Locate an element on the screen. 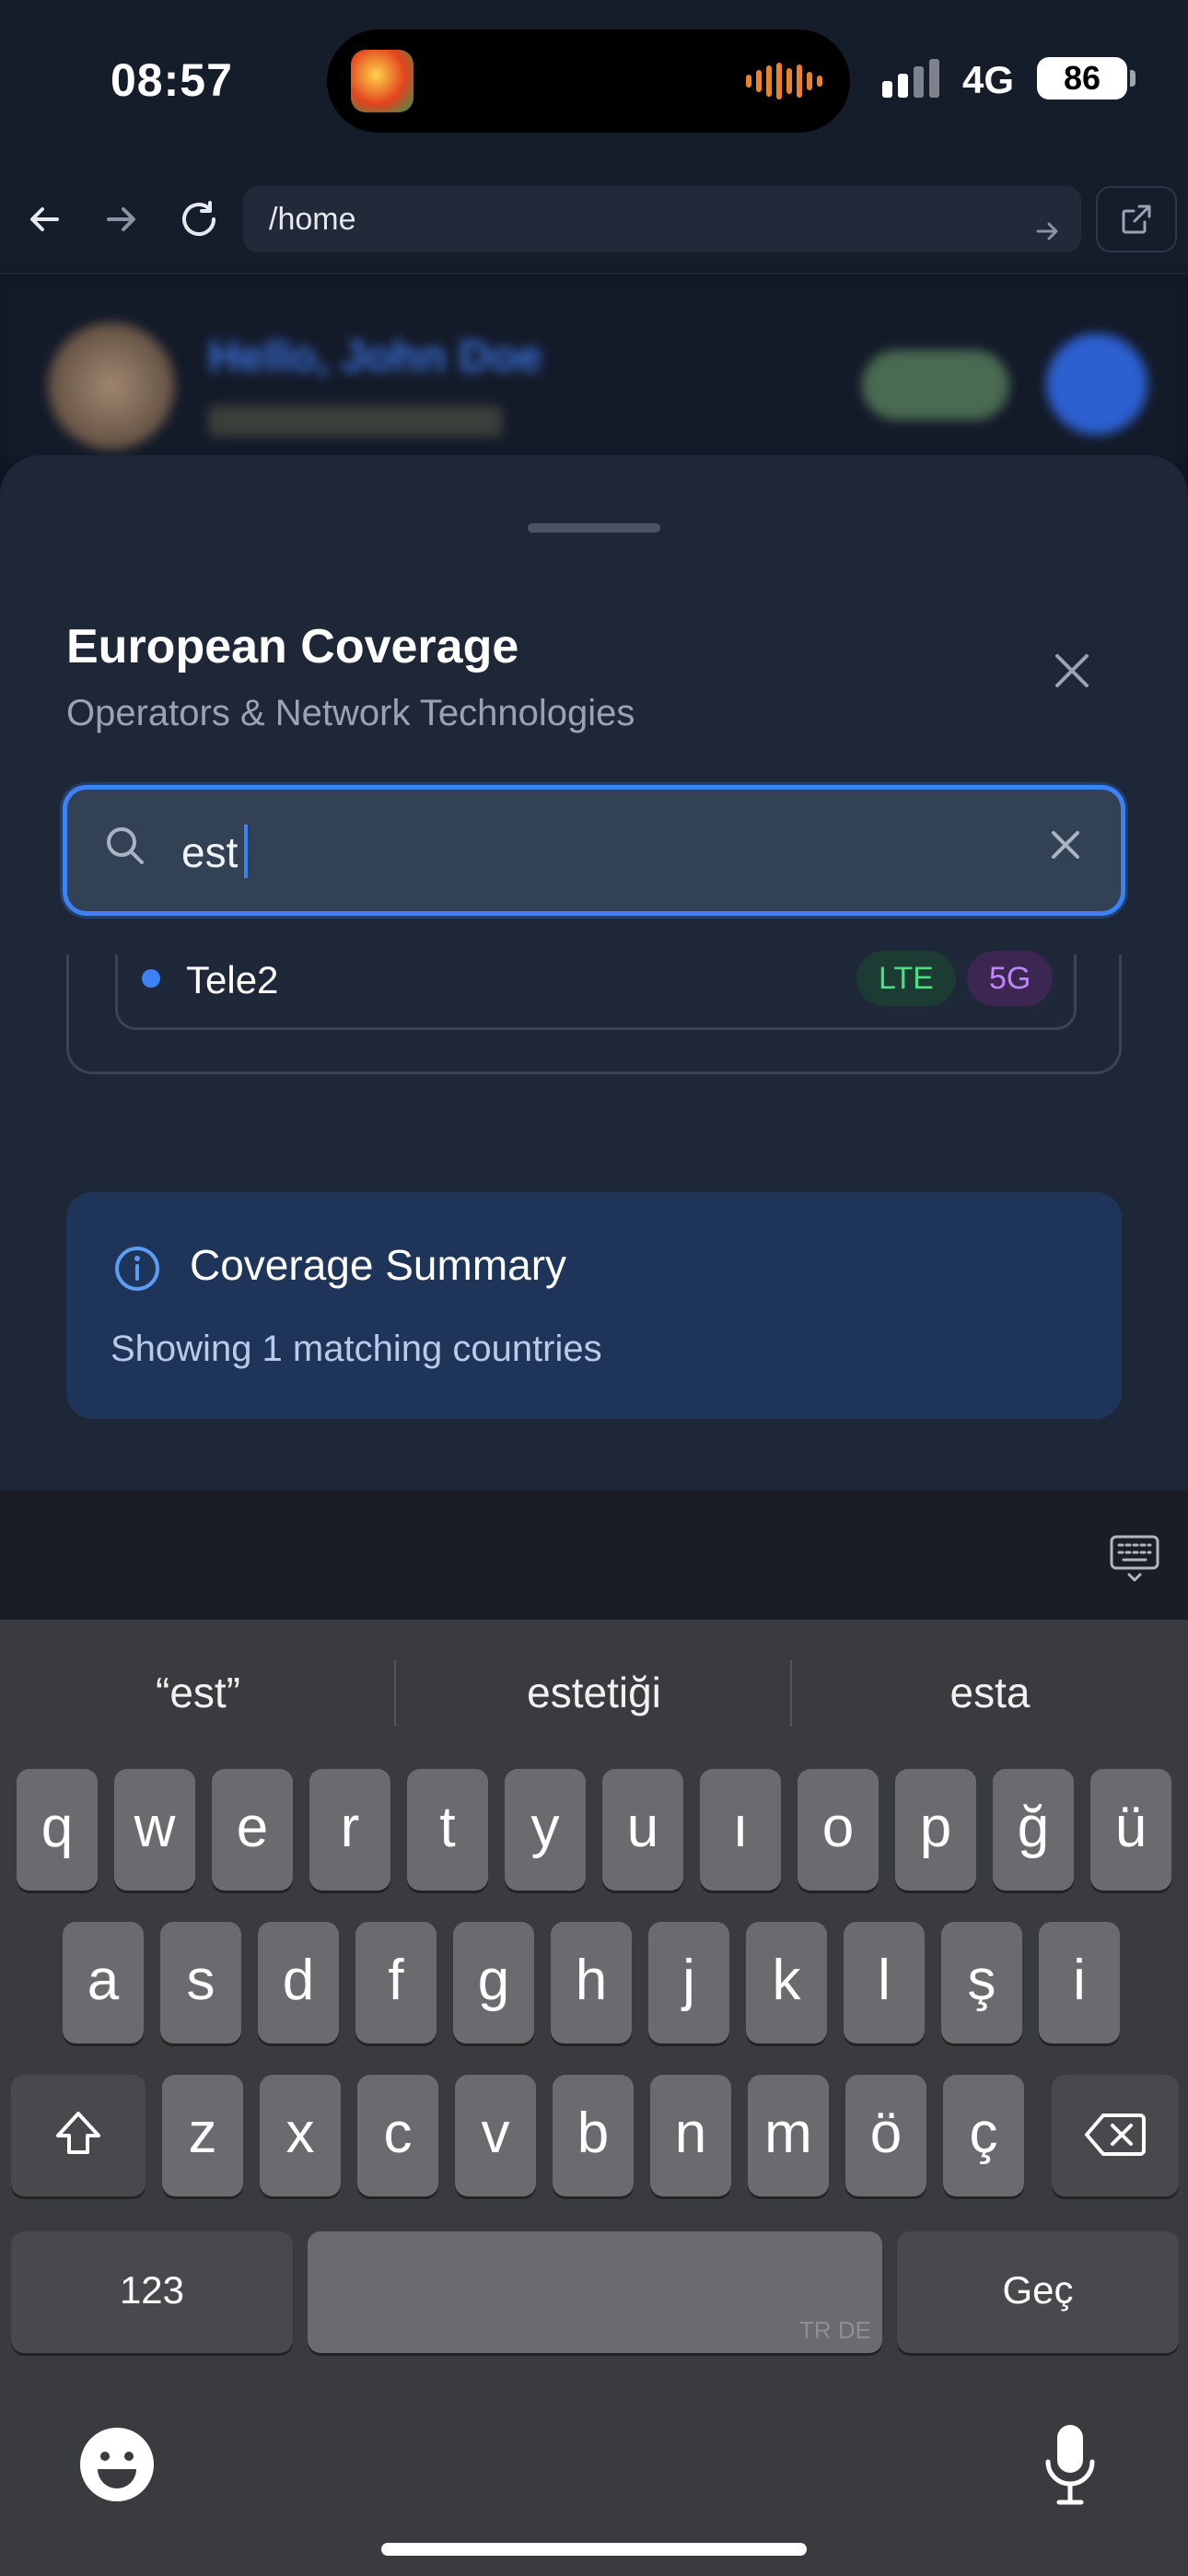 The image size is (1188, 2576). home-indicator is located at coordinates (594, 2549).